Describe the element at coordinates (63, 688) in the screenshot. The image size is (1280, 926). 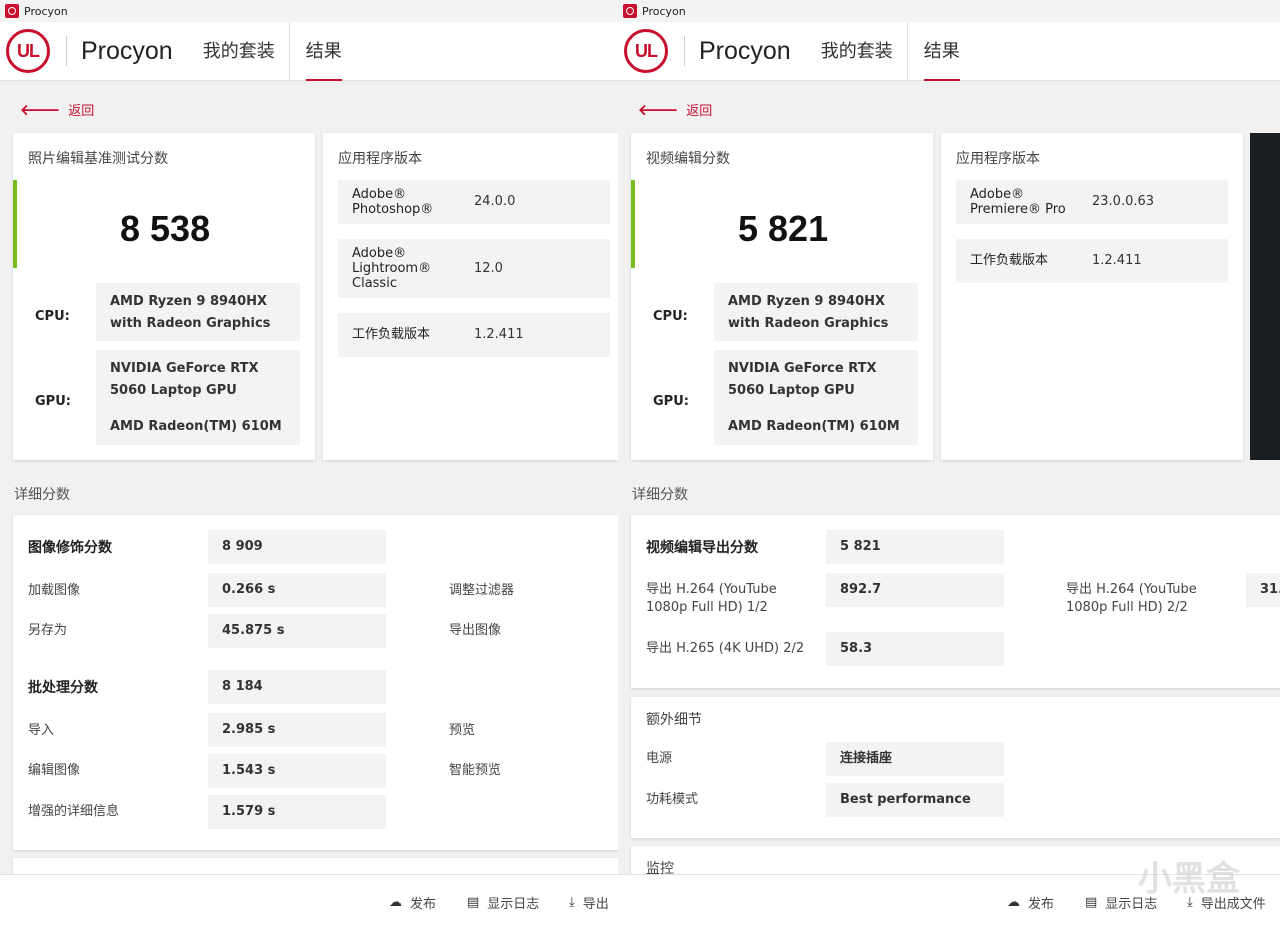
I see `row-label: 批处理分数` at that location.